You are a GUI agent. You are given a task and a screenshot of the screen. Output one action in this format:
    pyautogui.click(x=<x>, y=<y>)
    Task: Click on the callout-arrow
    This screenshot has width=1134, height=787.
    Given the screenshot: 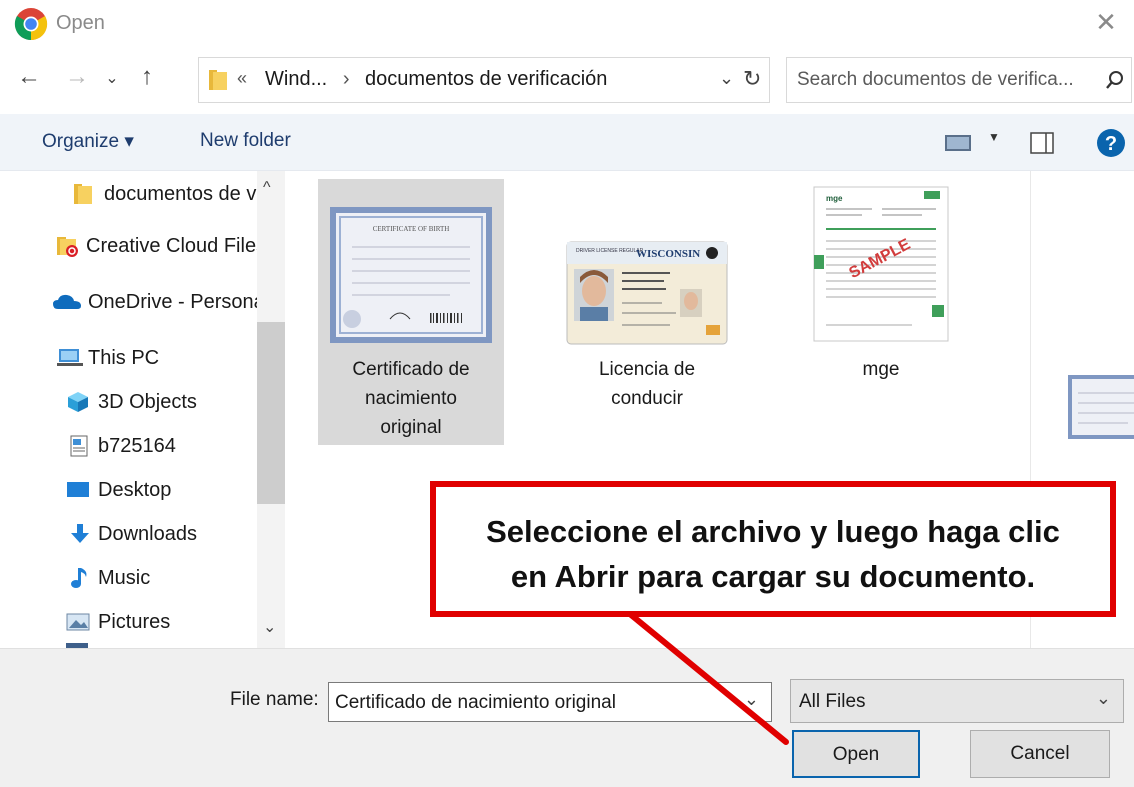 What is the action you would take?
    pyautogui.click(x=708, y=678)
    